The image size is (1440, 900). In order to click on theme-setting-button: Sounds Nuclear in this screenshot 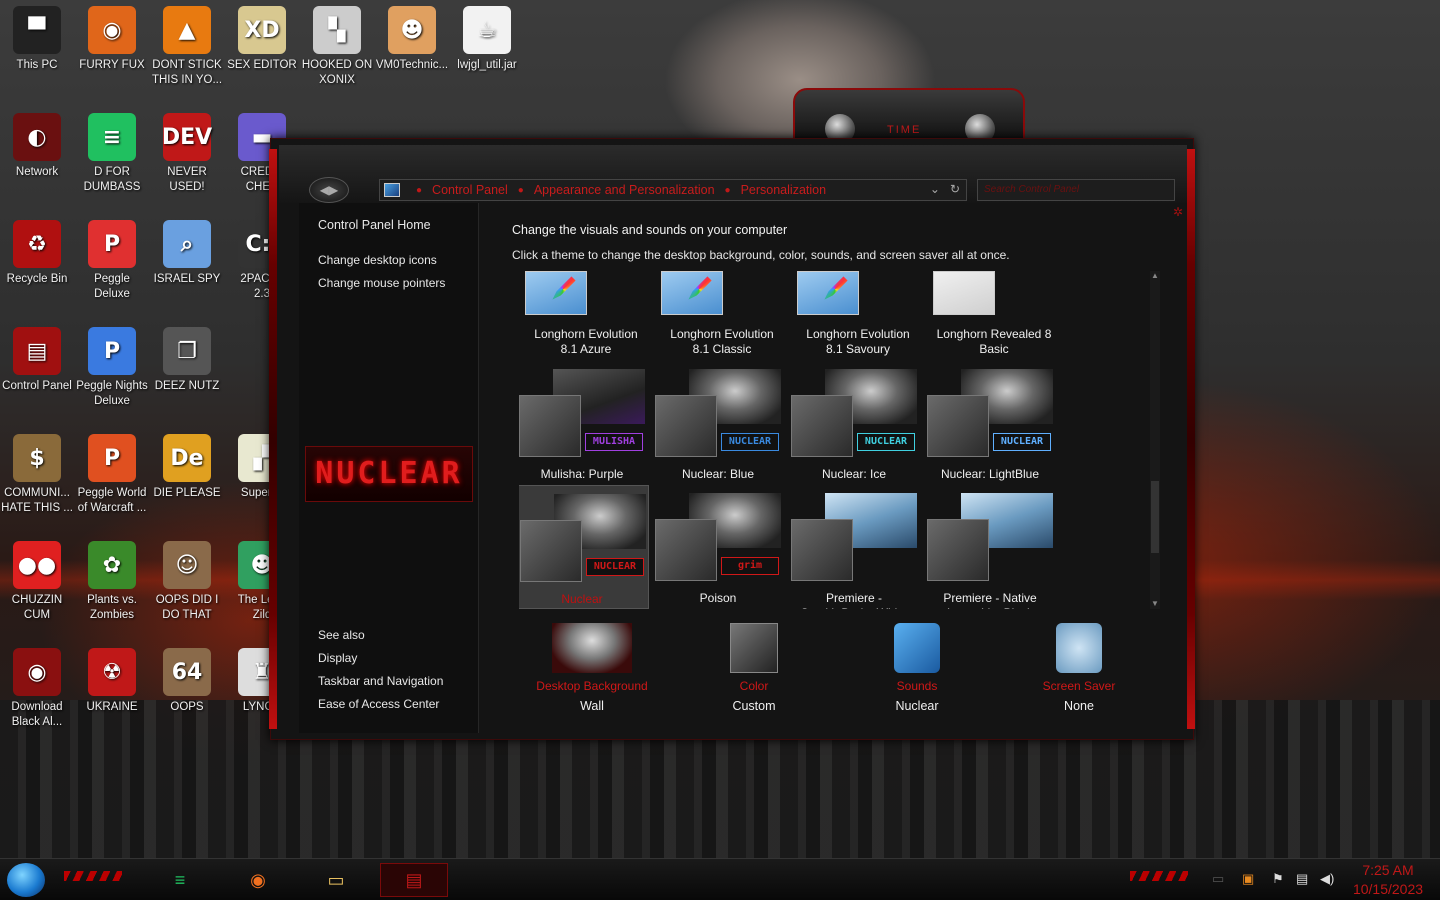, I will do `click(917, 668)`.